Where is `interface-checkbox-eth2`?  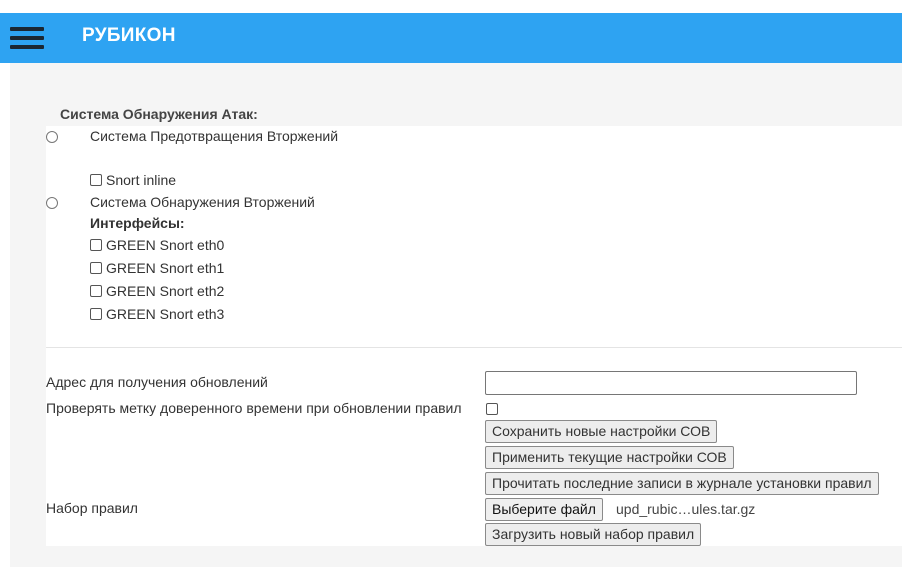 interface-checkbox-eth2 is located at coordinates (96, 291).